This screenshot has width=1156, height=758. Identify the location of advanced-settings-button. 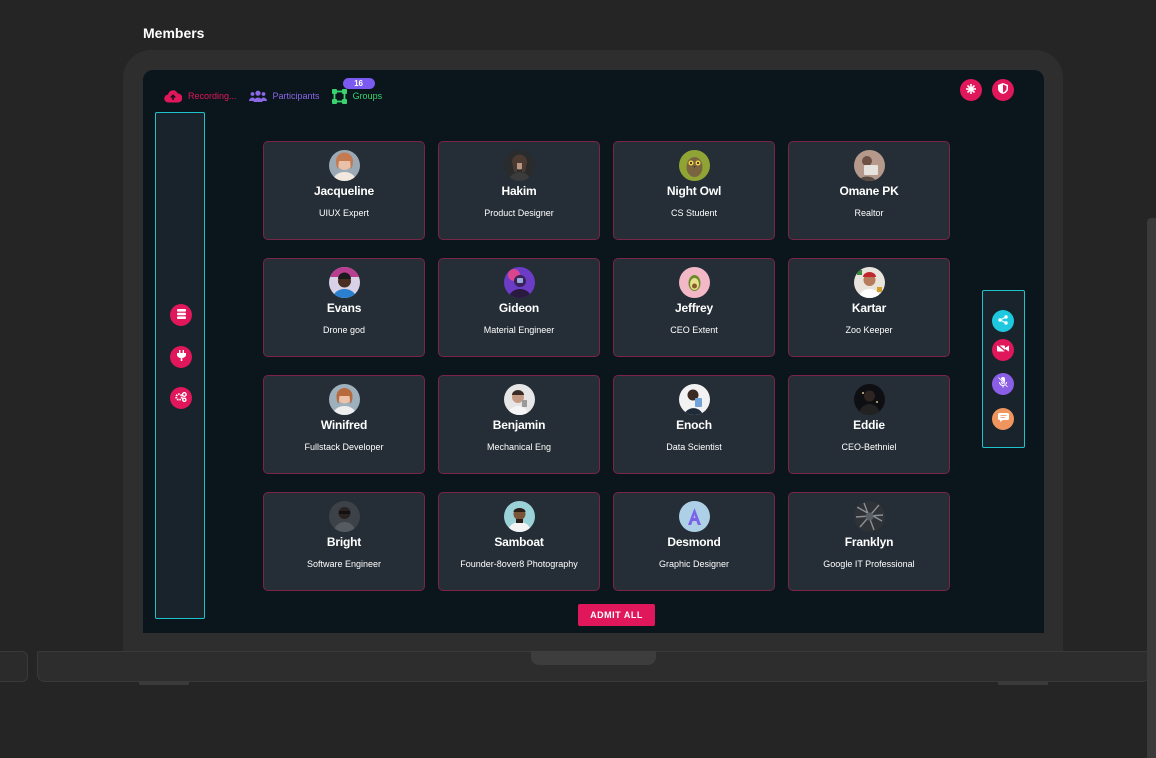
(181, 398).